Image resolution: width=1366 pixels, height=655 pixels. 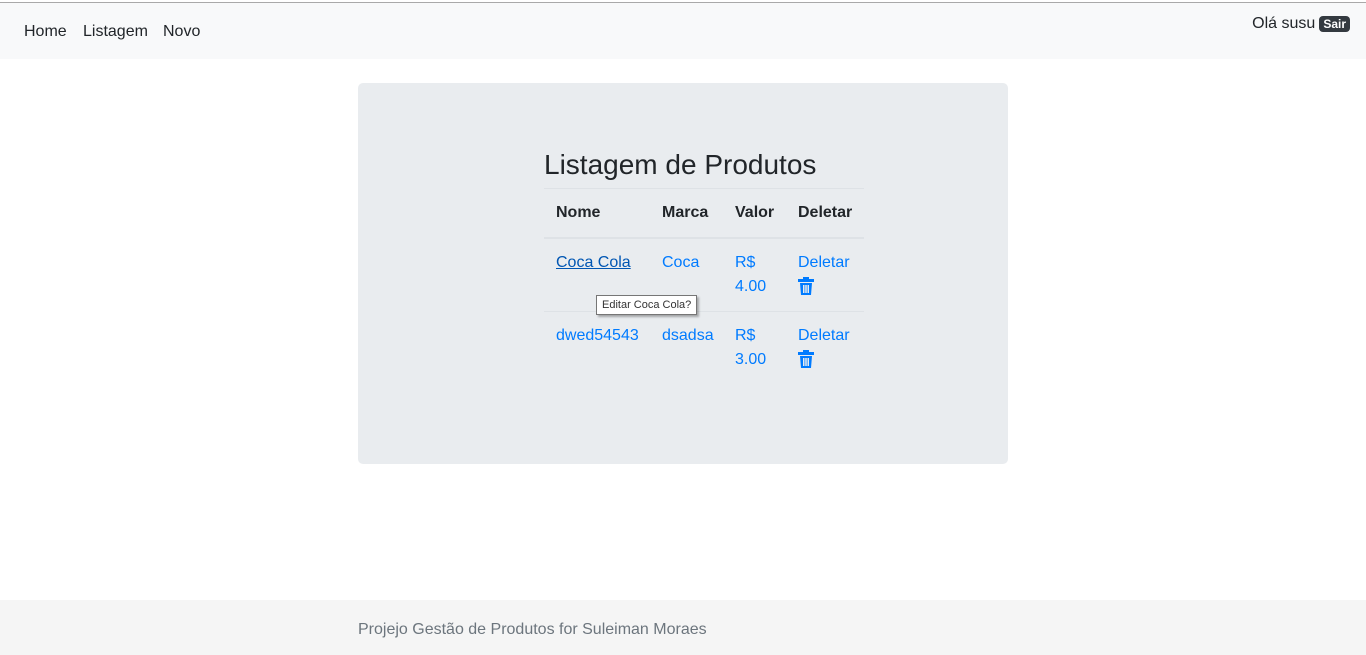 What do you see at coordinates (760, 360) in the screenshot?
I see `price-amount: 3.00` at bounding box center [760, 360].